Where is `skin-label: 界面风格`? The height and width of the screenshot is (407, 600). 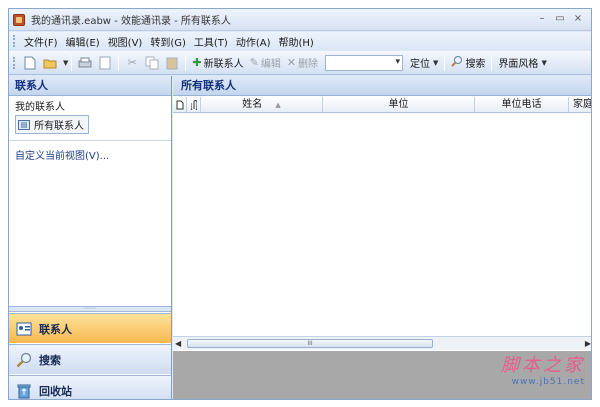
skin-label: 界面风格 is located at coordinates (518, 64).